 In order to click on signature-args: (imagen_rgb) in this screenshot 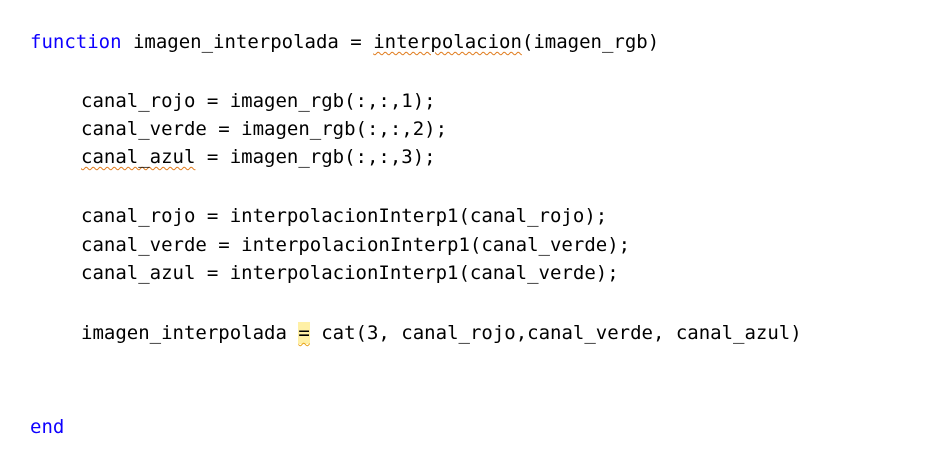, I will do `click(590, 42)`.